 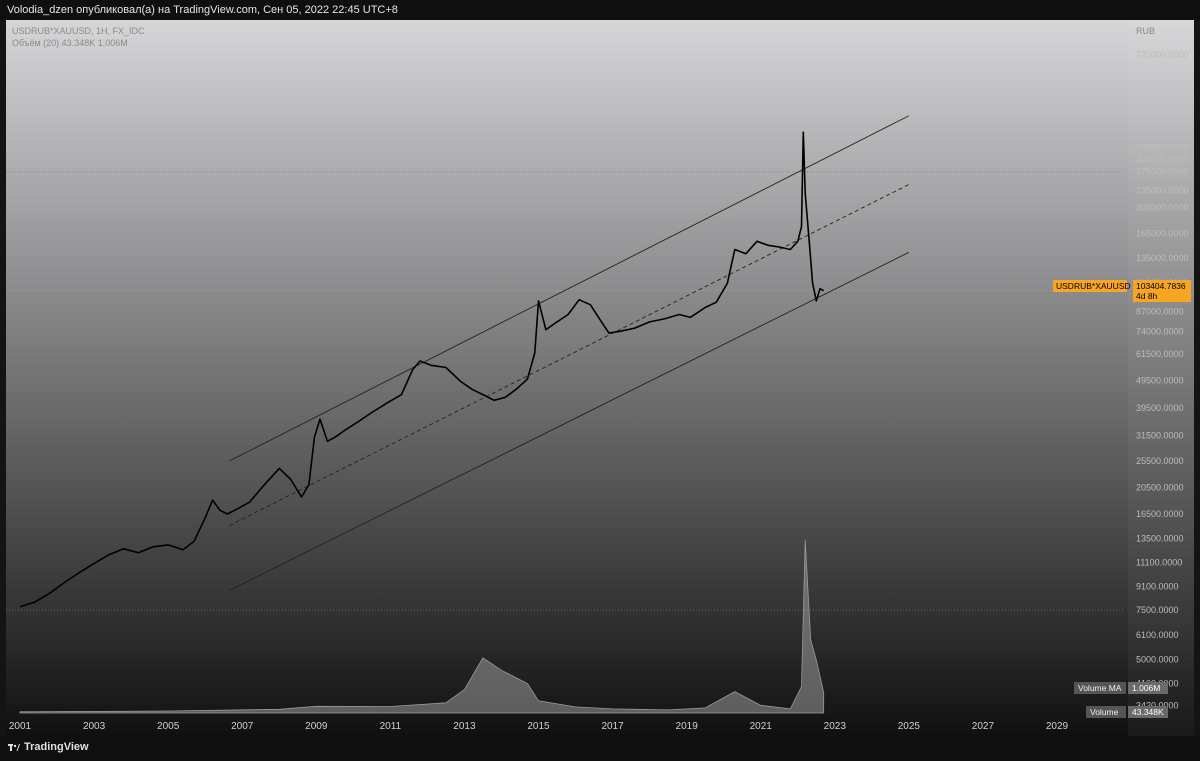 What do you see at coordinates (761, 726) in the screenshot?
I see `x-tick-label: 2021` at bounding box center [761, 726].